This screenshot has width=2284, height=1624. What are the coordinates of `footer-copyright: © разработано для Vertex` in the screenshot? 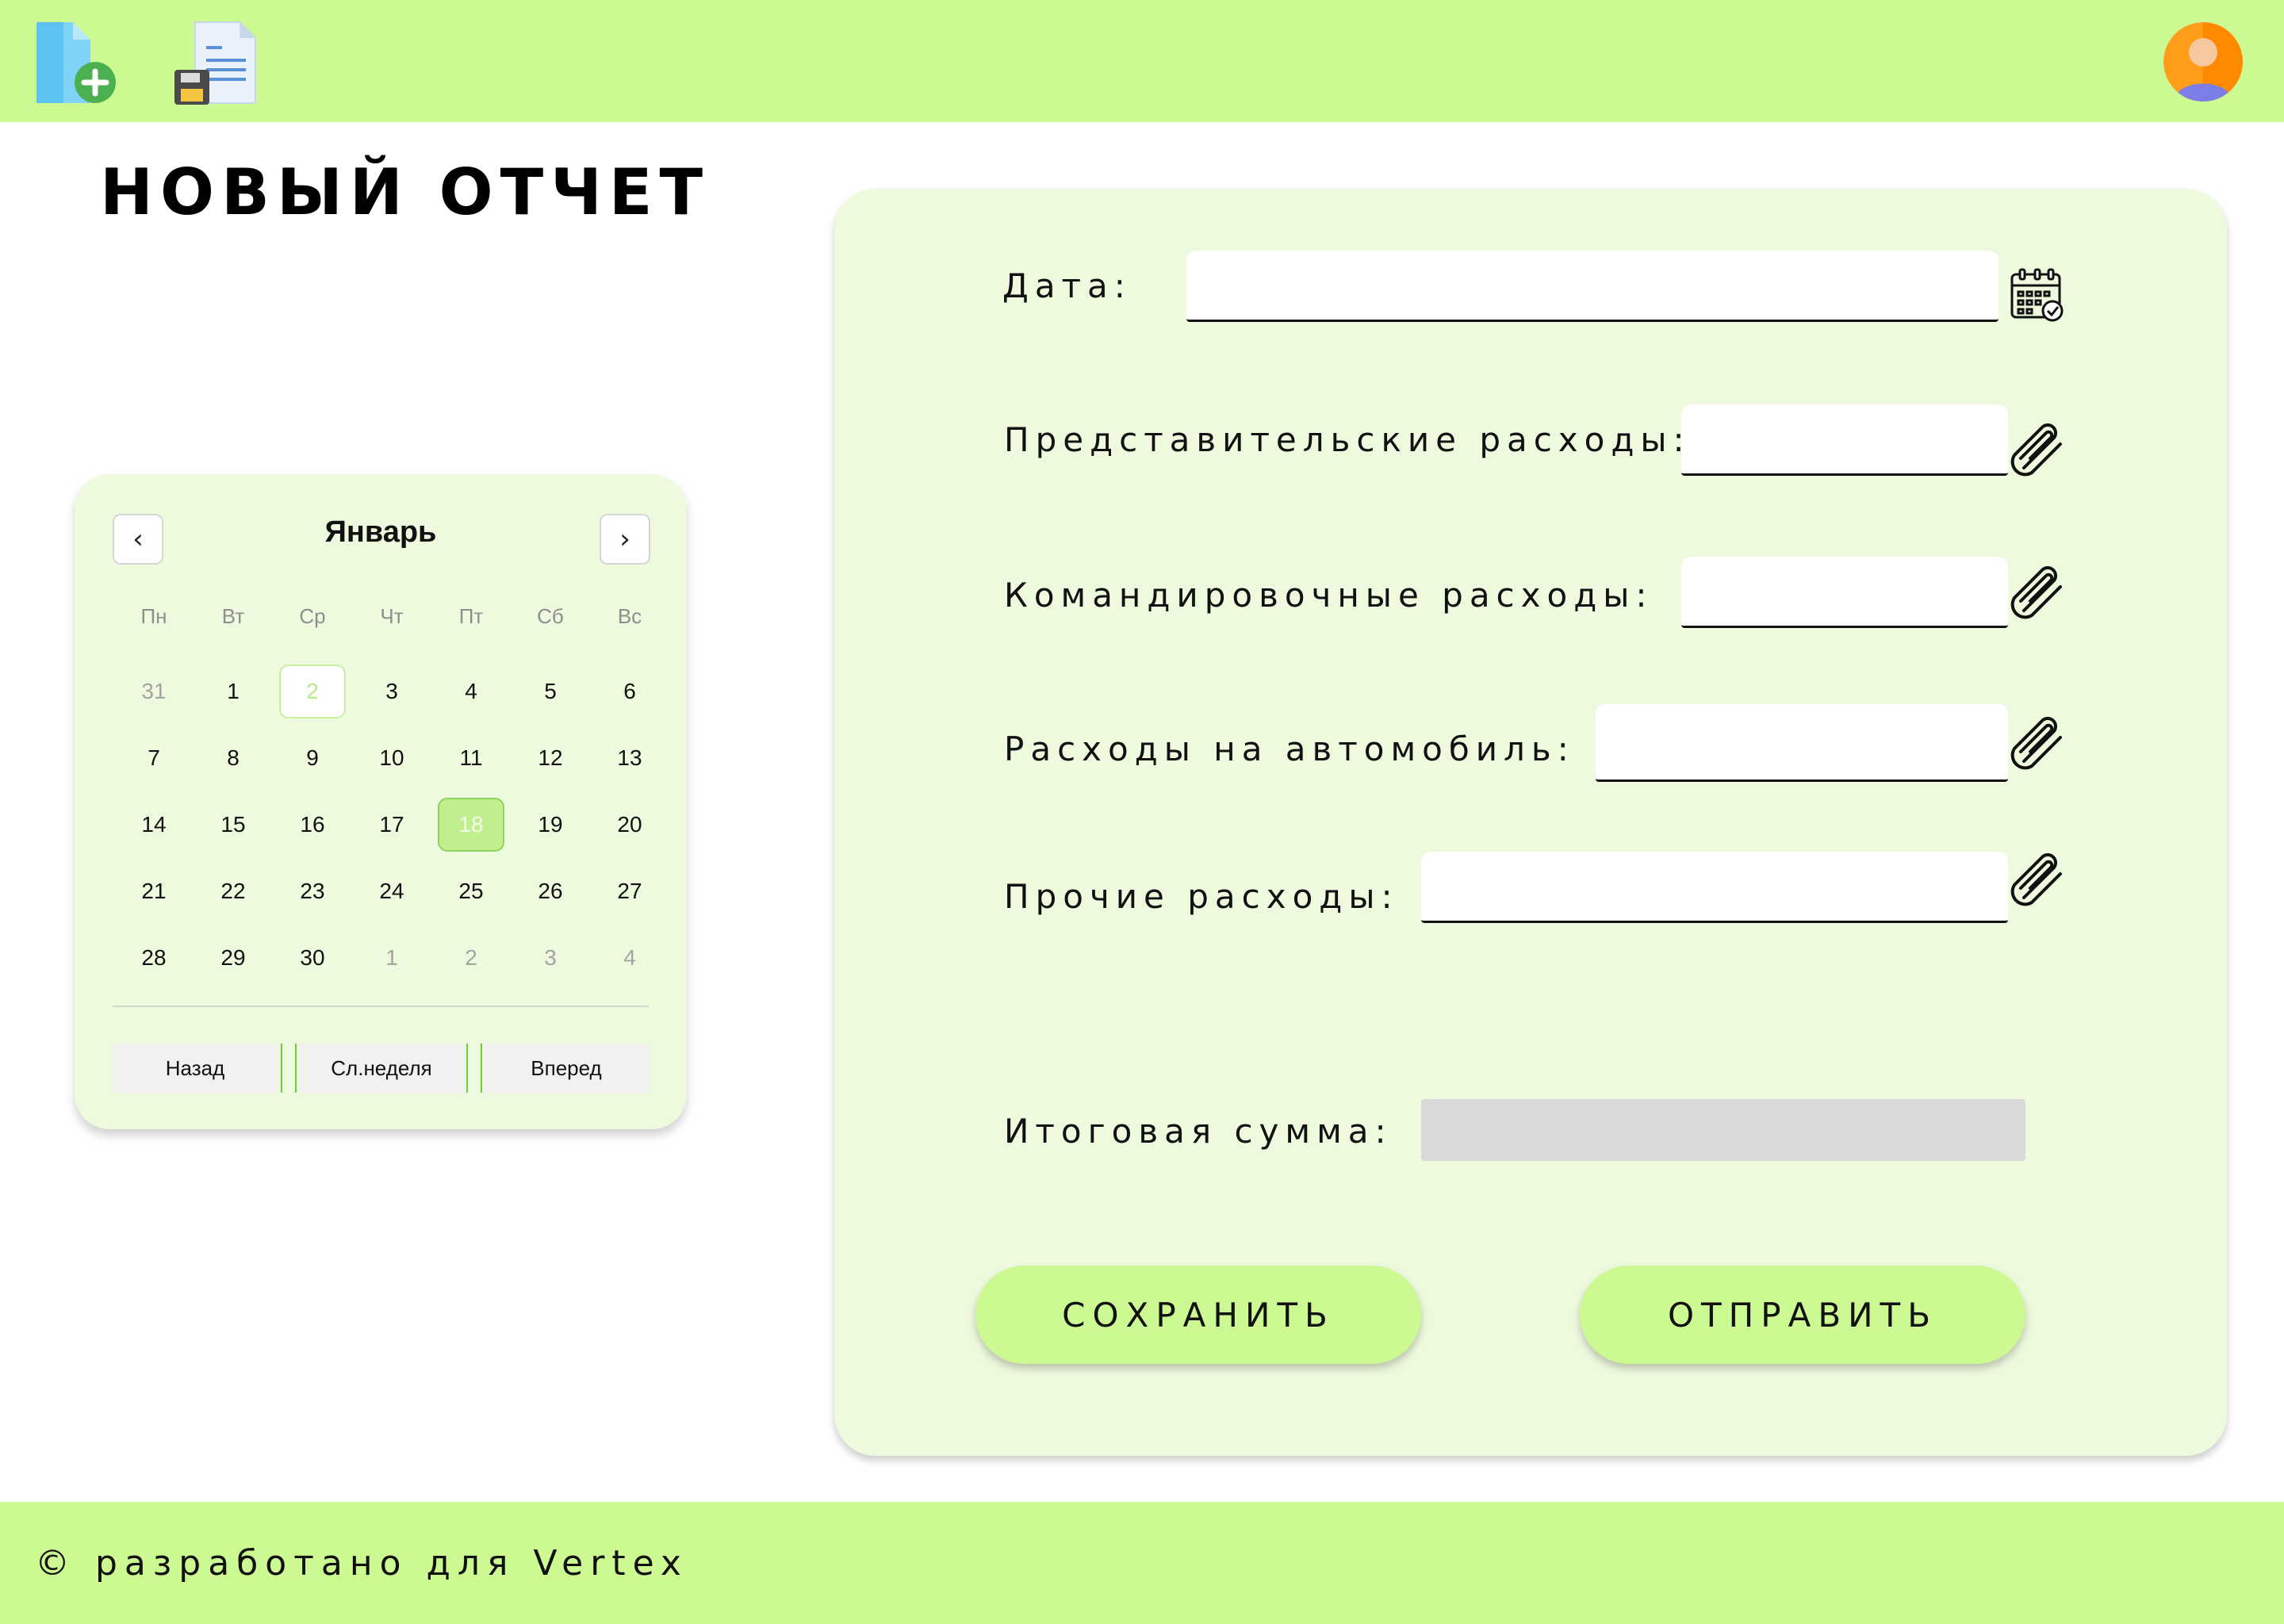 It's located at (361, 1563).